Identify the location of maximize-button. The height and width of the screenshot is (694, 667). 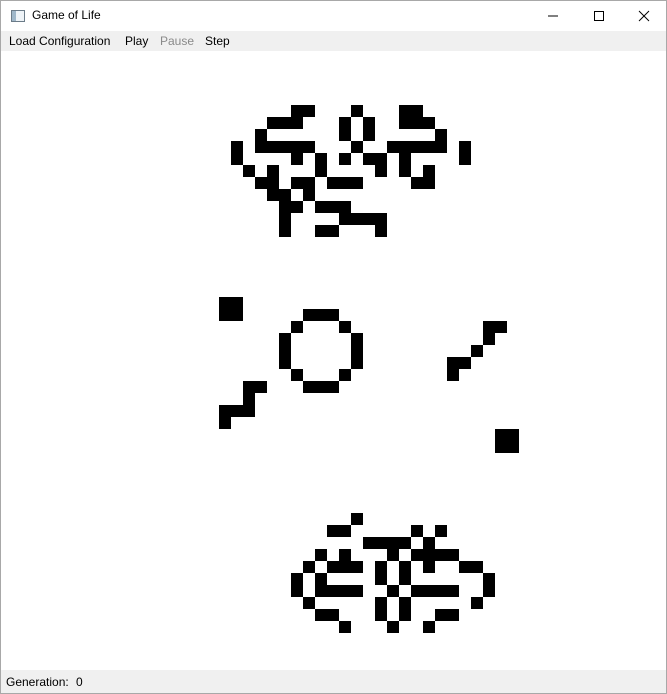
(599, 16).